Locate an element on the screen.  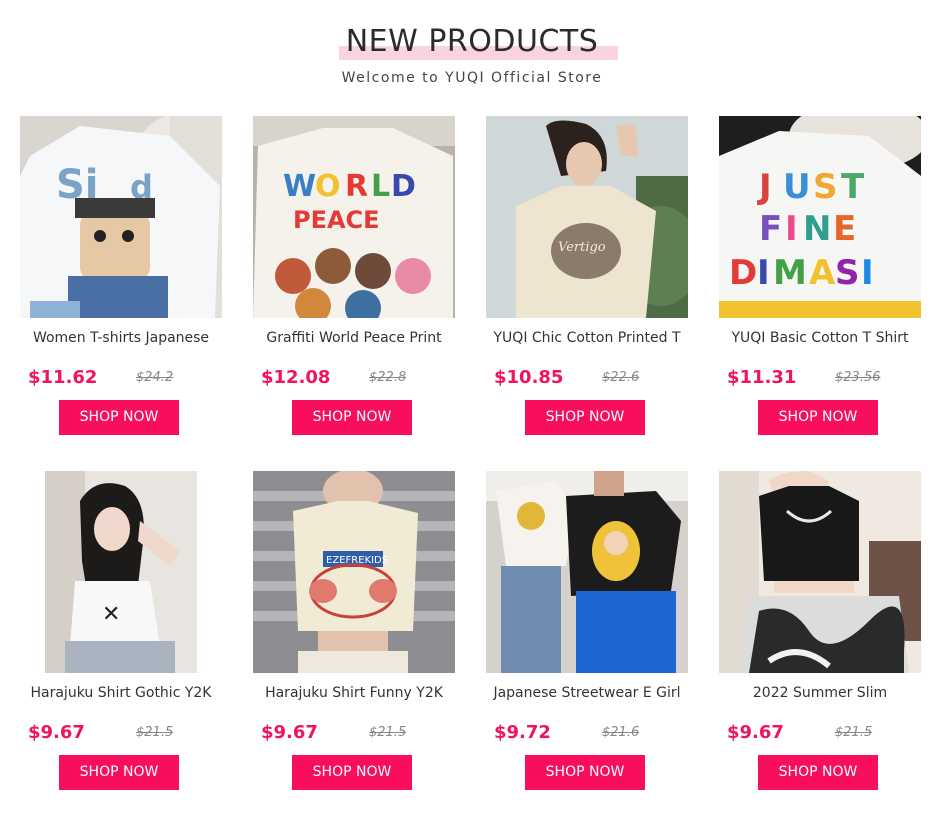
product-original-price: $23.56 is located at coordinates (858, 377).